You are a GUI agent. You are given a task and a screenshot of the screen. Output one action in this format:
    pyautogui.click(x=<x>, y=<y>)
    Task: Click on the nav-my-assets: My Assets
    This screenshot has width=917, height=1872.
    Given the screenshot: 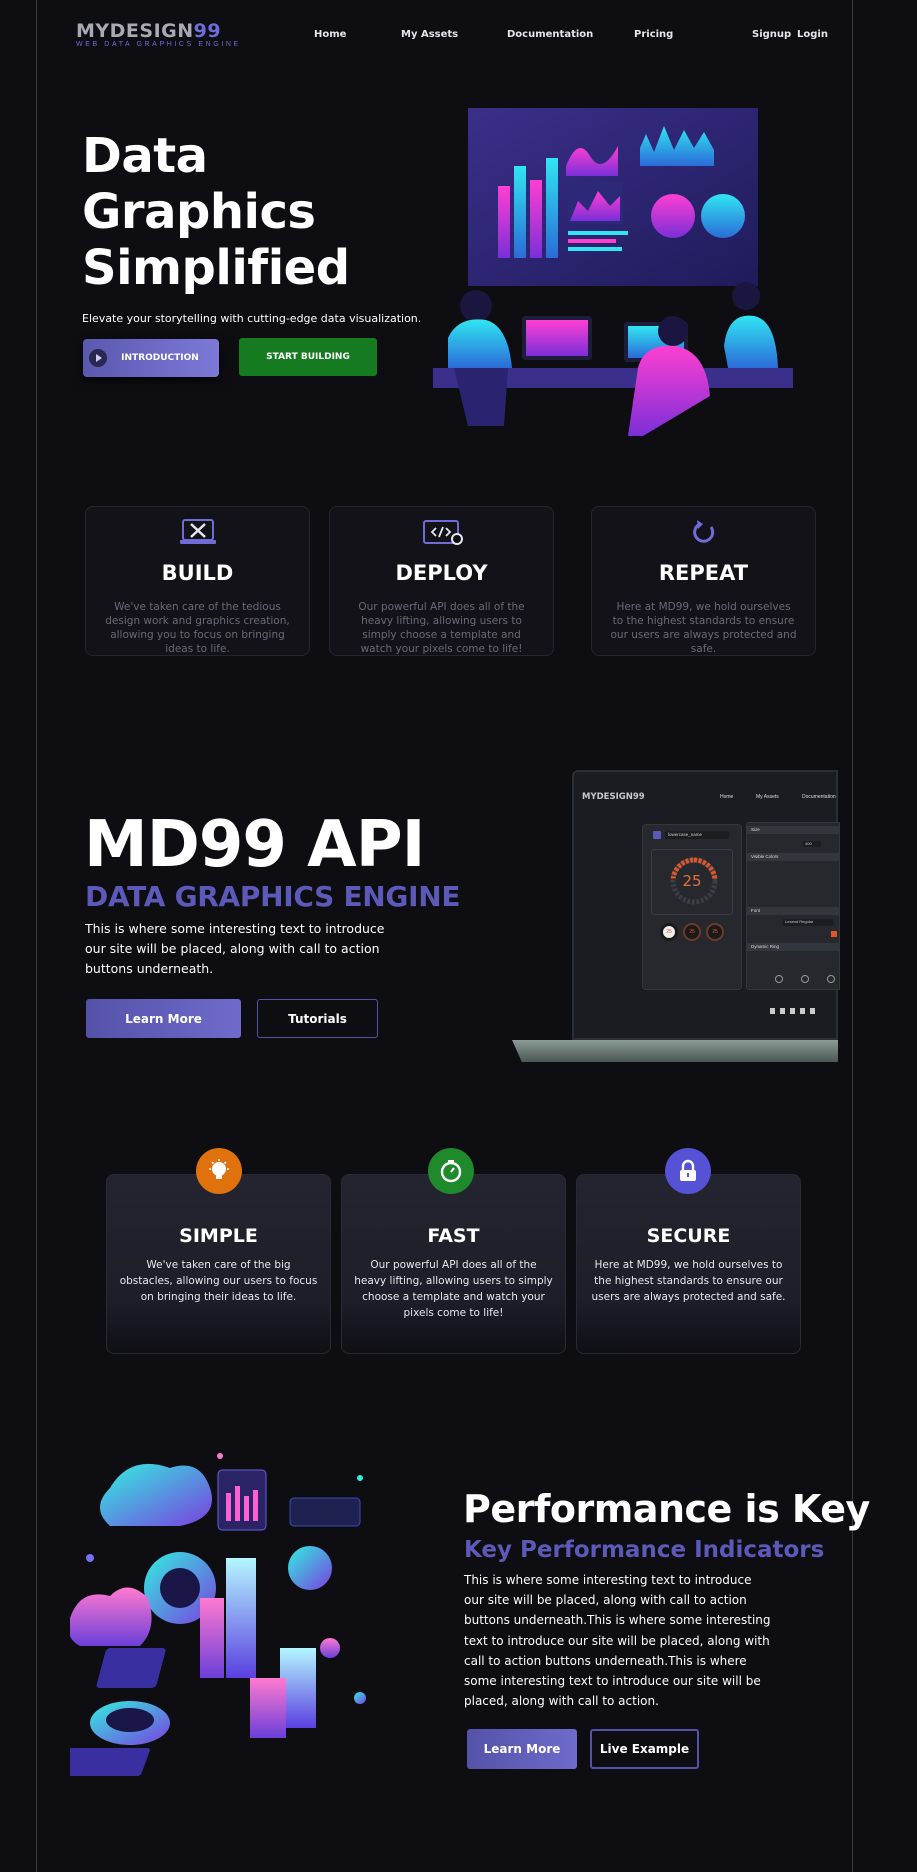 What is the action you would take?
    pyautogui.click(x=429, y=34)
    